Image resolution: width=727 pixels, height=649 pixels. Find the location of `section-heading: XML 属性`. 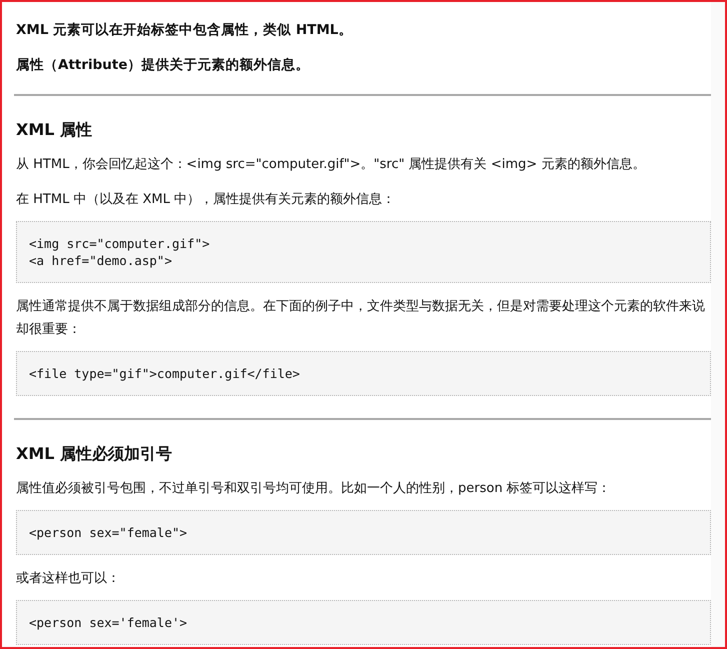

section-heading: XML 属性 is located at coordinates (55, 130).